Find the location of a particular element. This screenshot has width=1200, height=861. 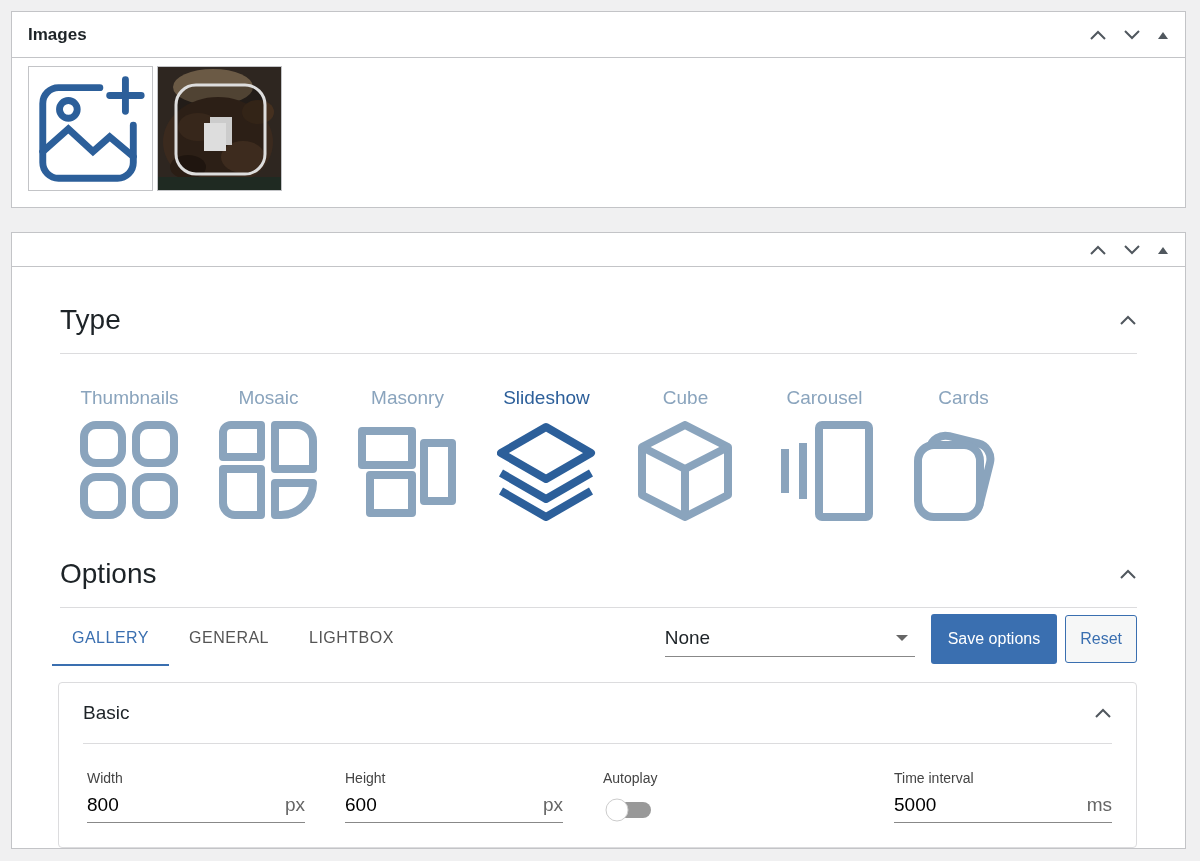

panel-title: Images is located at coordinates (57, 34).